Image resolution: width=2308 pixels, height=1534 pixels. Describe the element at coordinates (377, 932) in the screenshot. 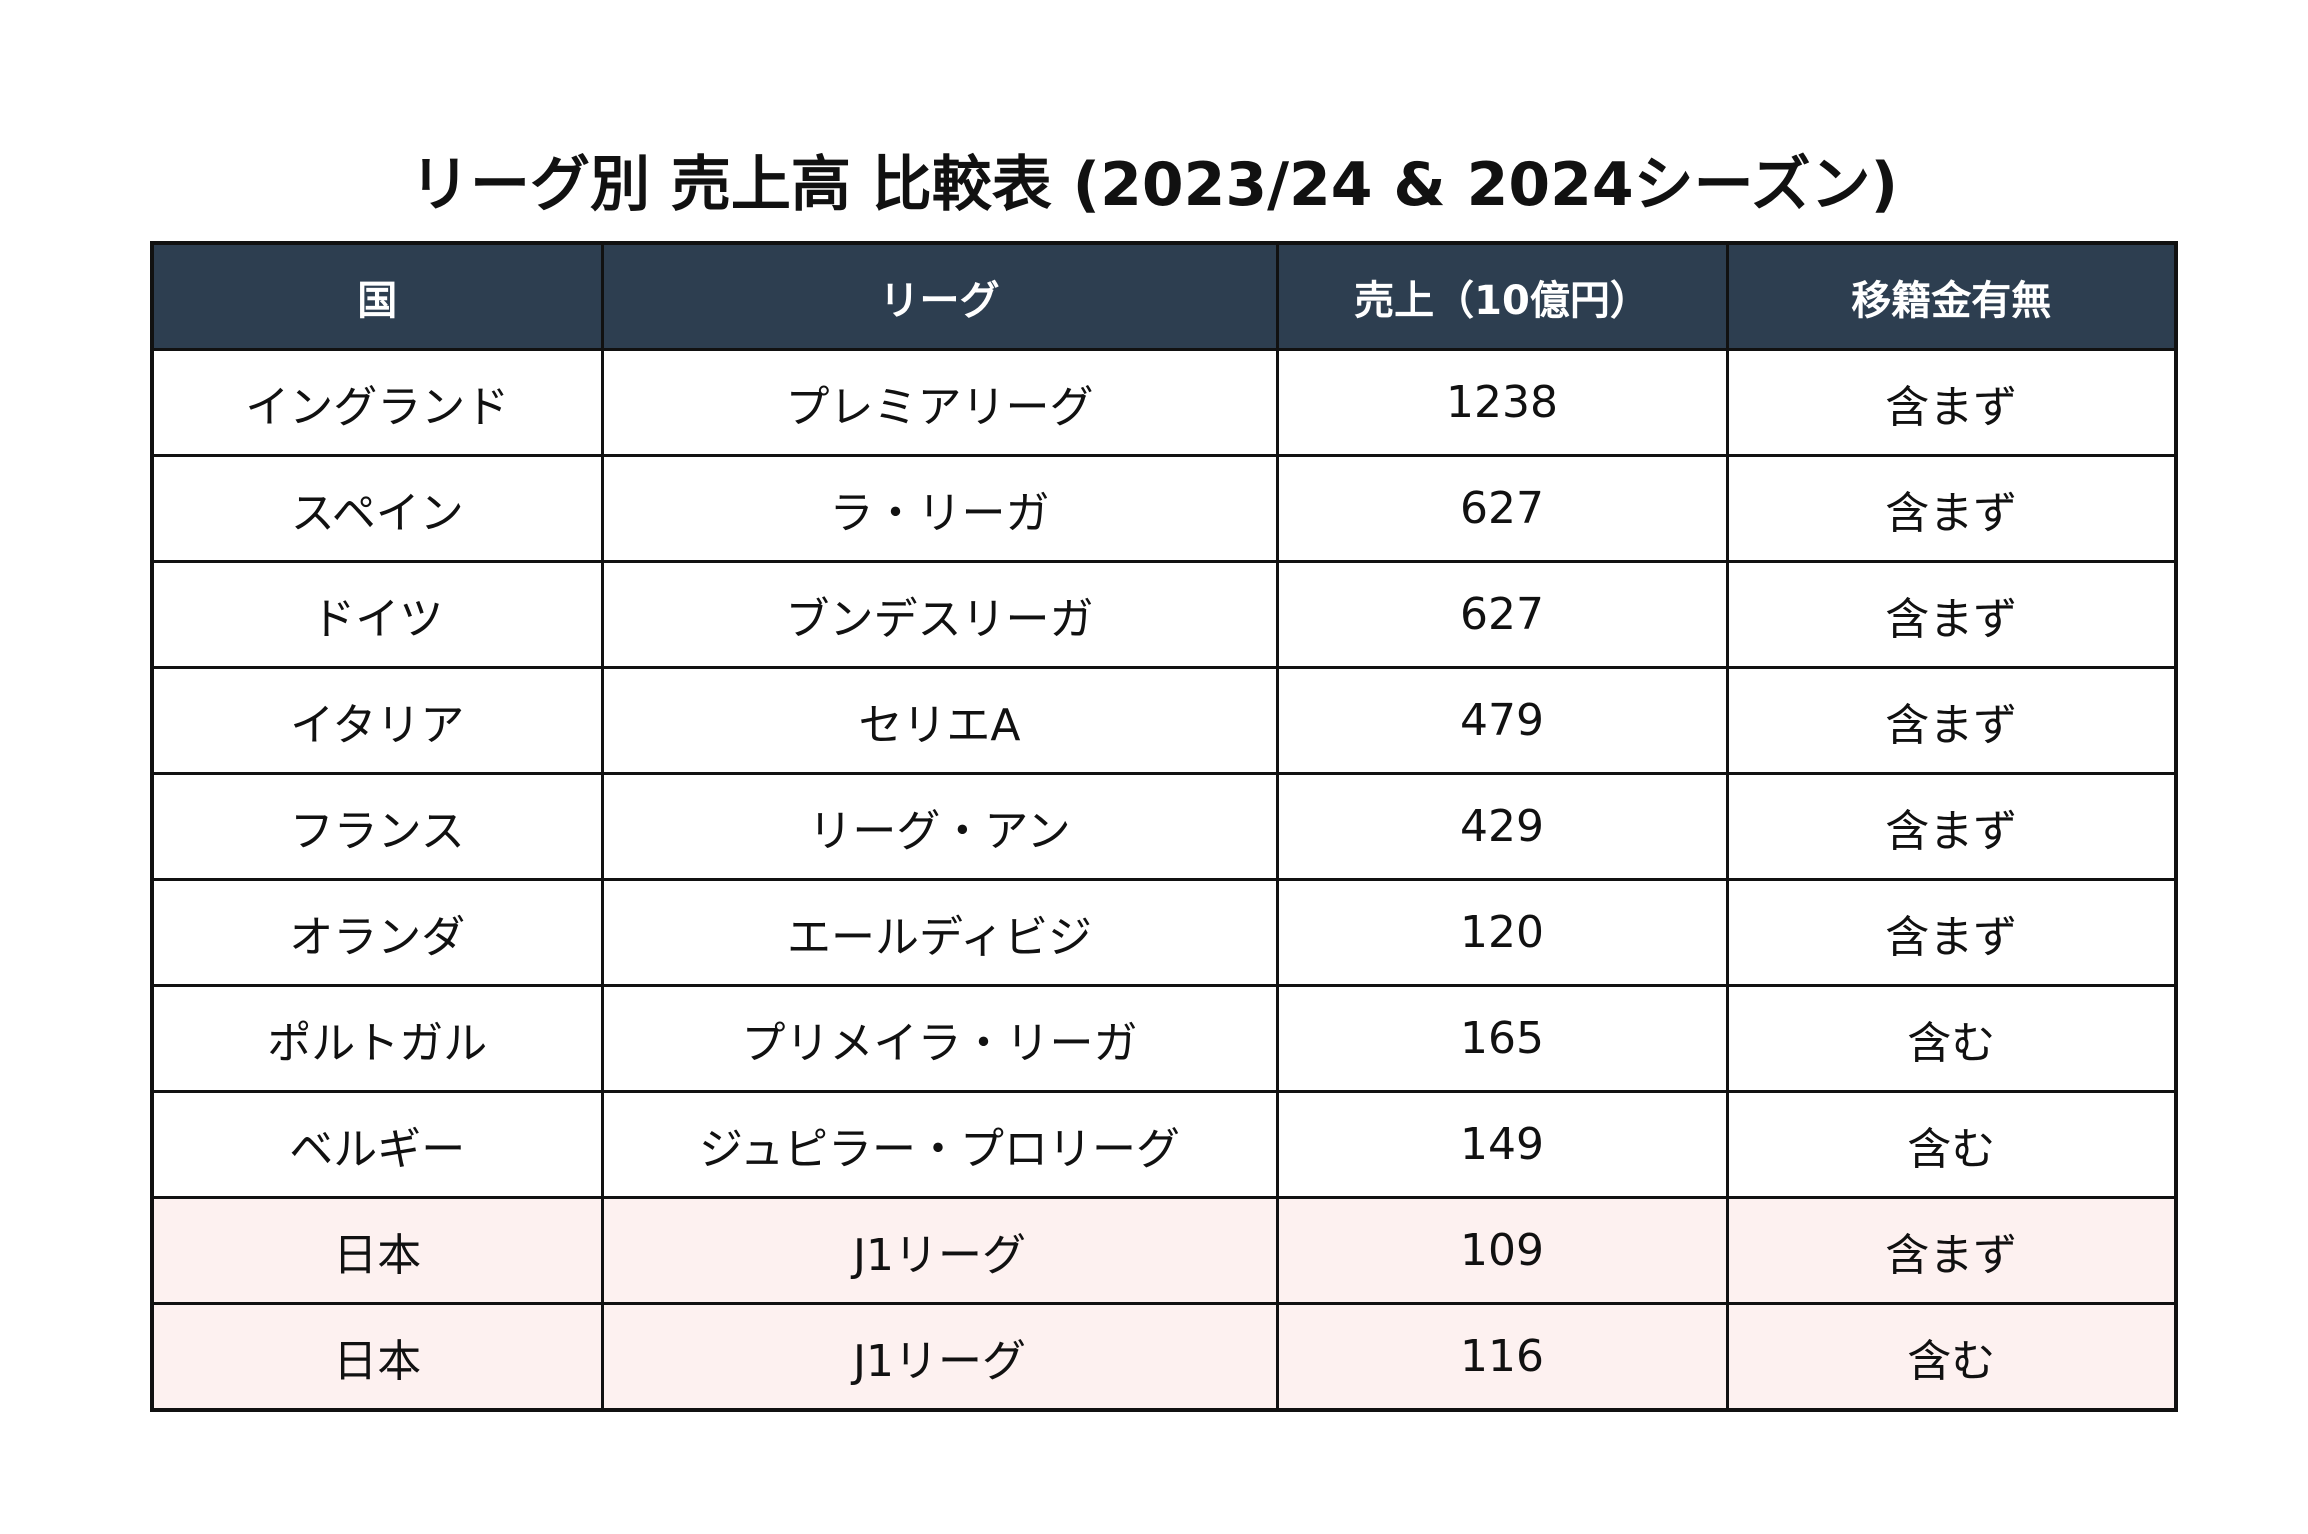

I see `cell-country: オランダ` at that location.